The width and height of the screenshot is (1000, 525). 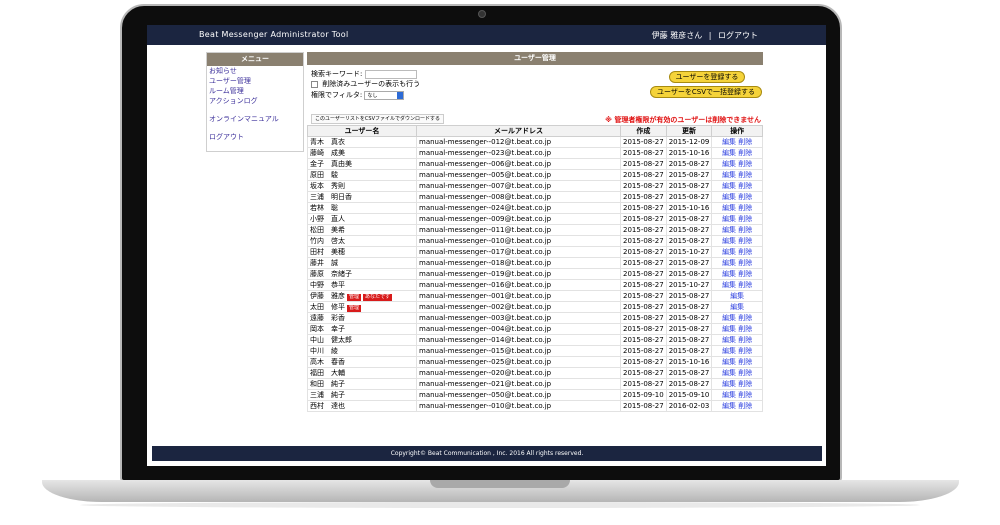 I want to click on sidebar-item-room-management: ルーム管理, so click(x=255, y=91).